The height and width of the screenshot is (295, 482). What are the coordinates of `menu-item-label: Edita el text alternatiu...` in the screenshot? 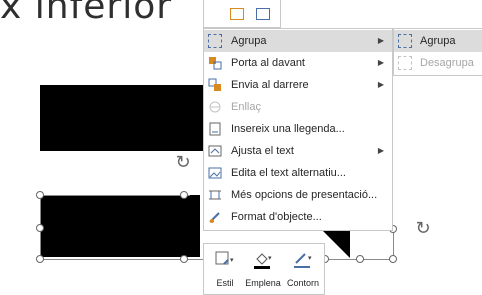 It's located at (288, 173).